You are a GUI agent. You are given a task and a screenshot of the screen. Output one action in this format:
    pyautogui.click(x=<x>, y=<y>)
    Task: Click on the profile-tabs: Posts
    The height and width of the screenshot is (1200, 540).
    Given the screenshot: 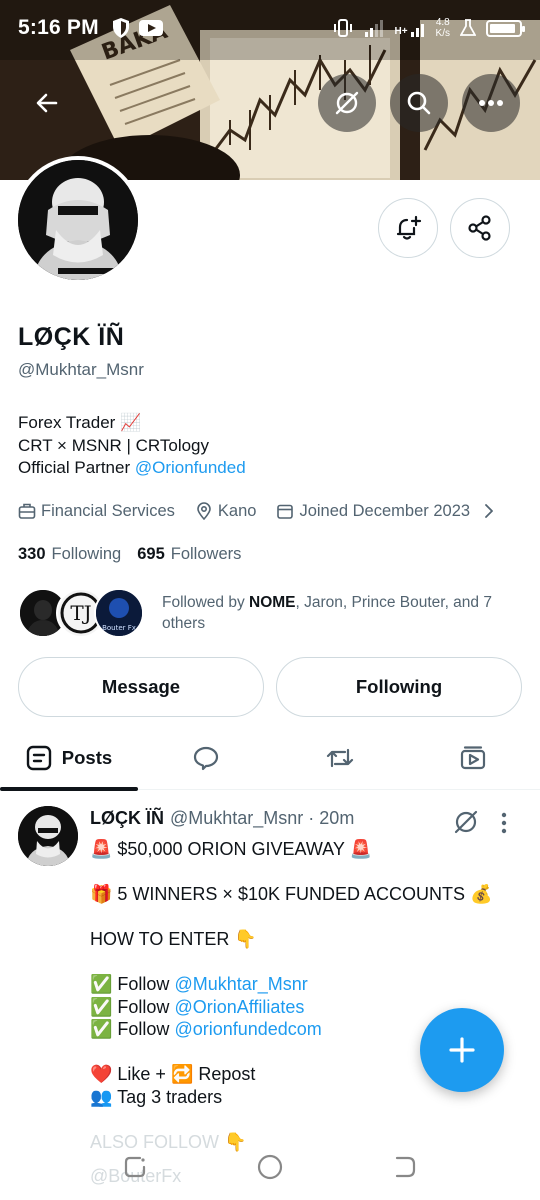 What is the action you would take?
    pyautogui.click(x=270, y=758)
    